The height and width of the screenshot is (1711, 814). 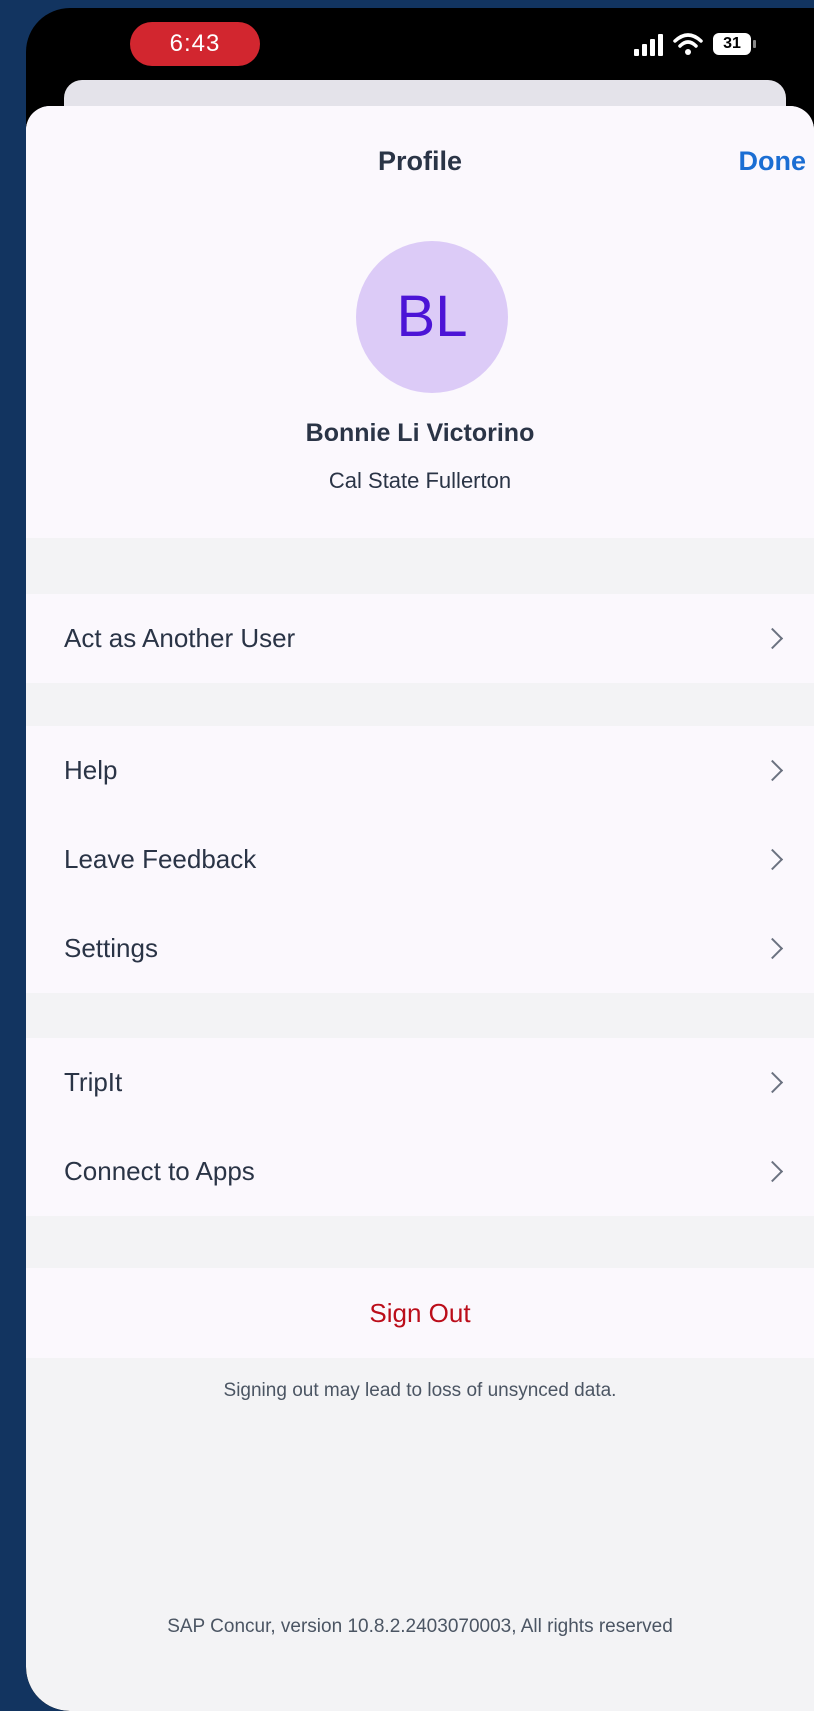 What do you see at coordinates (420, 1082) in the screenshot?
I see `menu-item-tripit: TripIt` at bounding box center [420, 1082].